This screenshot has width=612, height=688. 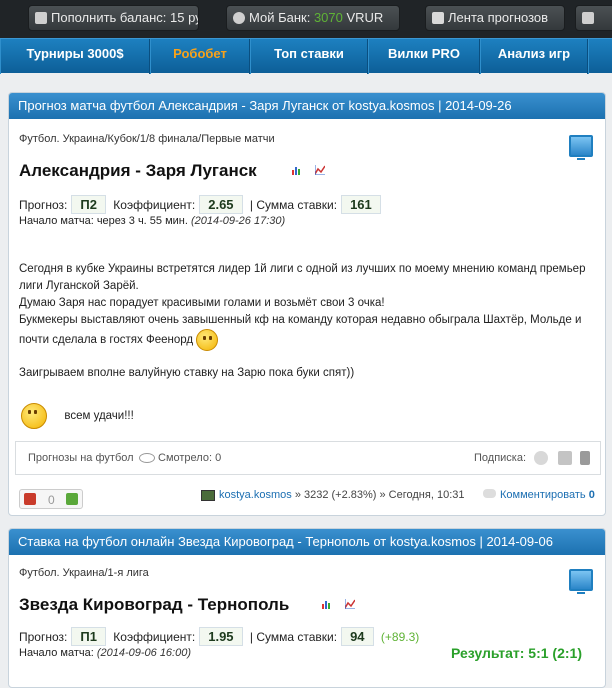 I want to click on start-label: Начало матча:, so click(x=56, y=653).